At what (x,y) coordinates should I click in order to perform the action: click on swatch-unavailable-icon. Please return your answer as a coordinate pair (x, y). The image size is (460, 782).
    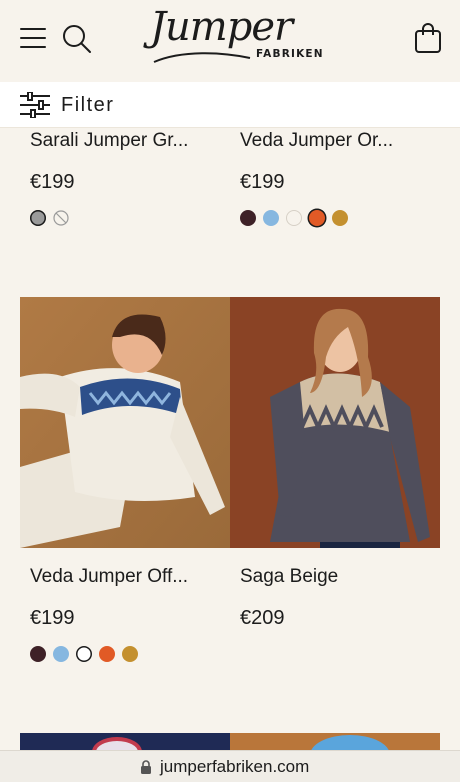
    Looking at the image, I should click on (61, 218).